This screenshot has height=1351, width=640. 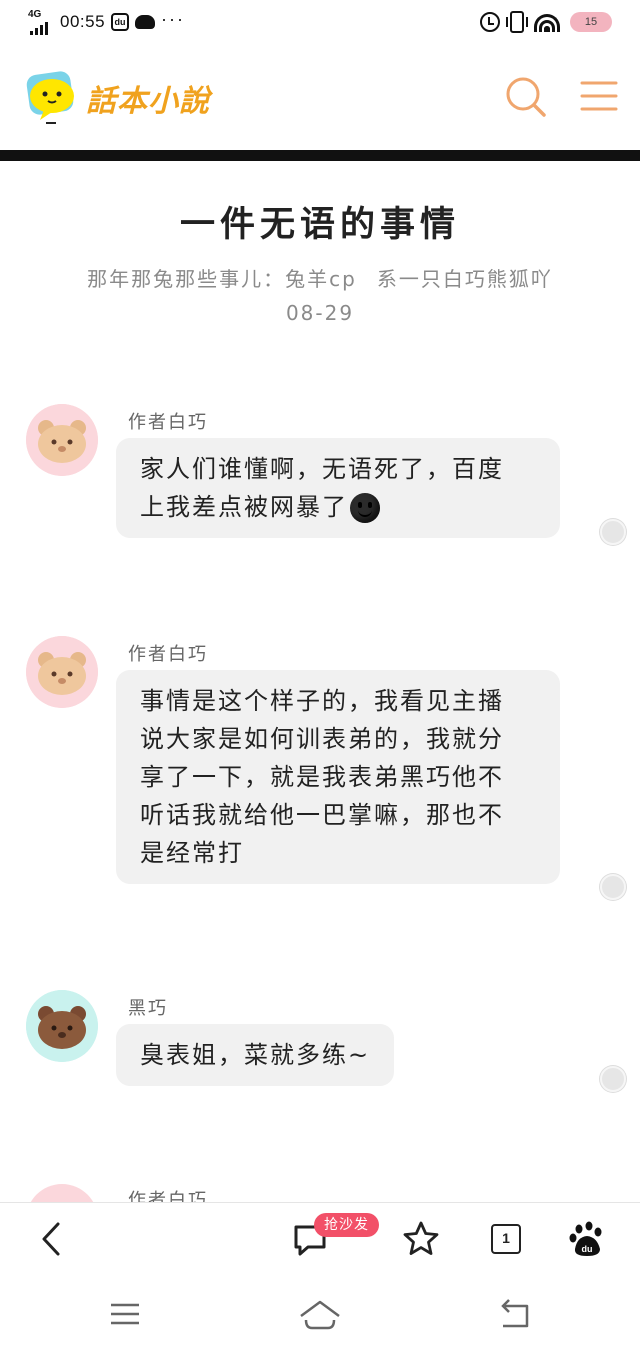 I want to click on smiley-emoji-icon, so click(x=365, y=508).